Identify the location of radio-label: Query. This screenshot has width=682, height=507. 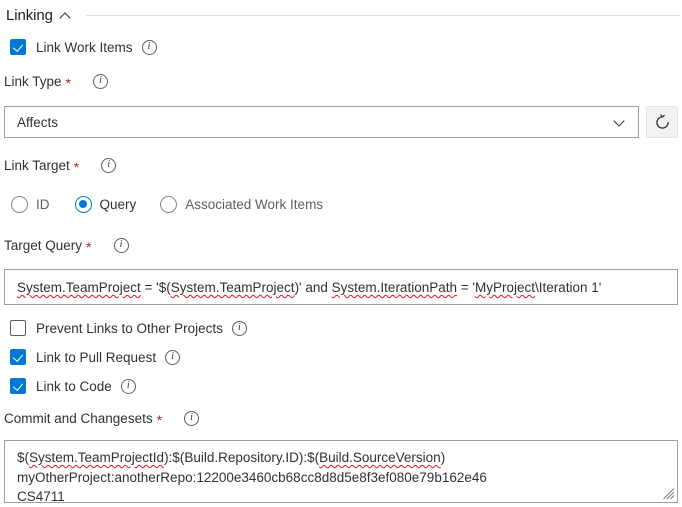
(118, 204).